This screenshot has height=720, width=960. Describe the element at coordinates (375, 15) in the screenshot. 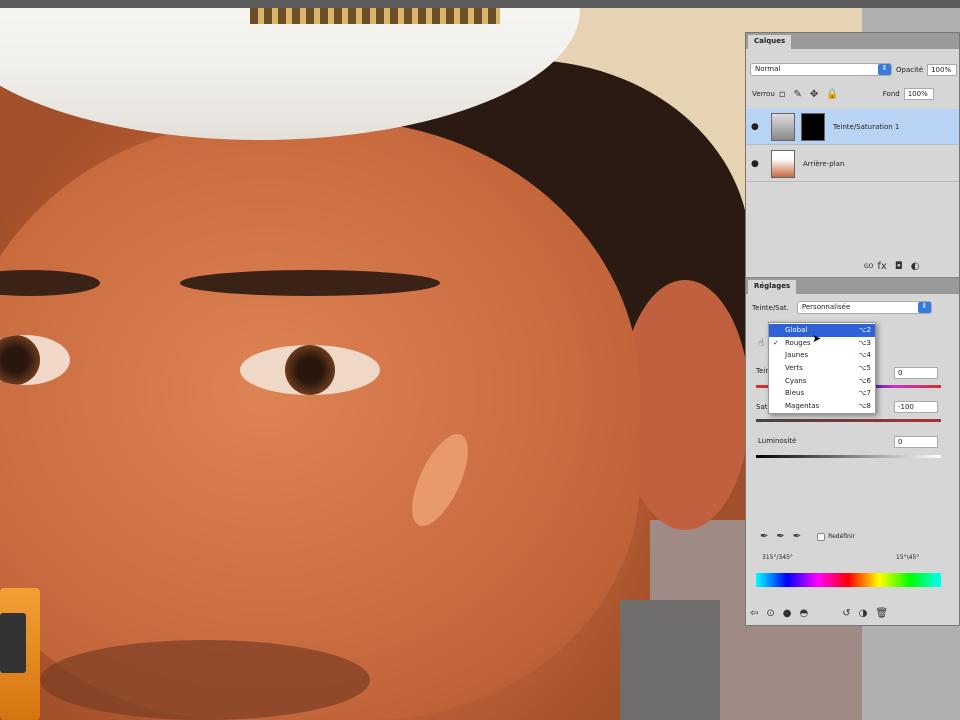

I see `hat-band` at that location.